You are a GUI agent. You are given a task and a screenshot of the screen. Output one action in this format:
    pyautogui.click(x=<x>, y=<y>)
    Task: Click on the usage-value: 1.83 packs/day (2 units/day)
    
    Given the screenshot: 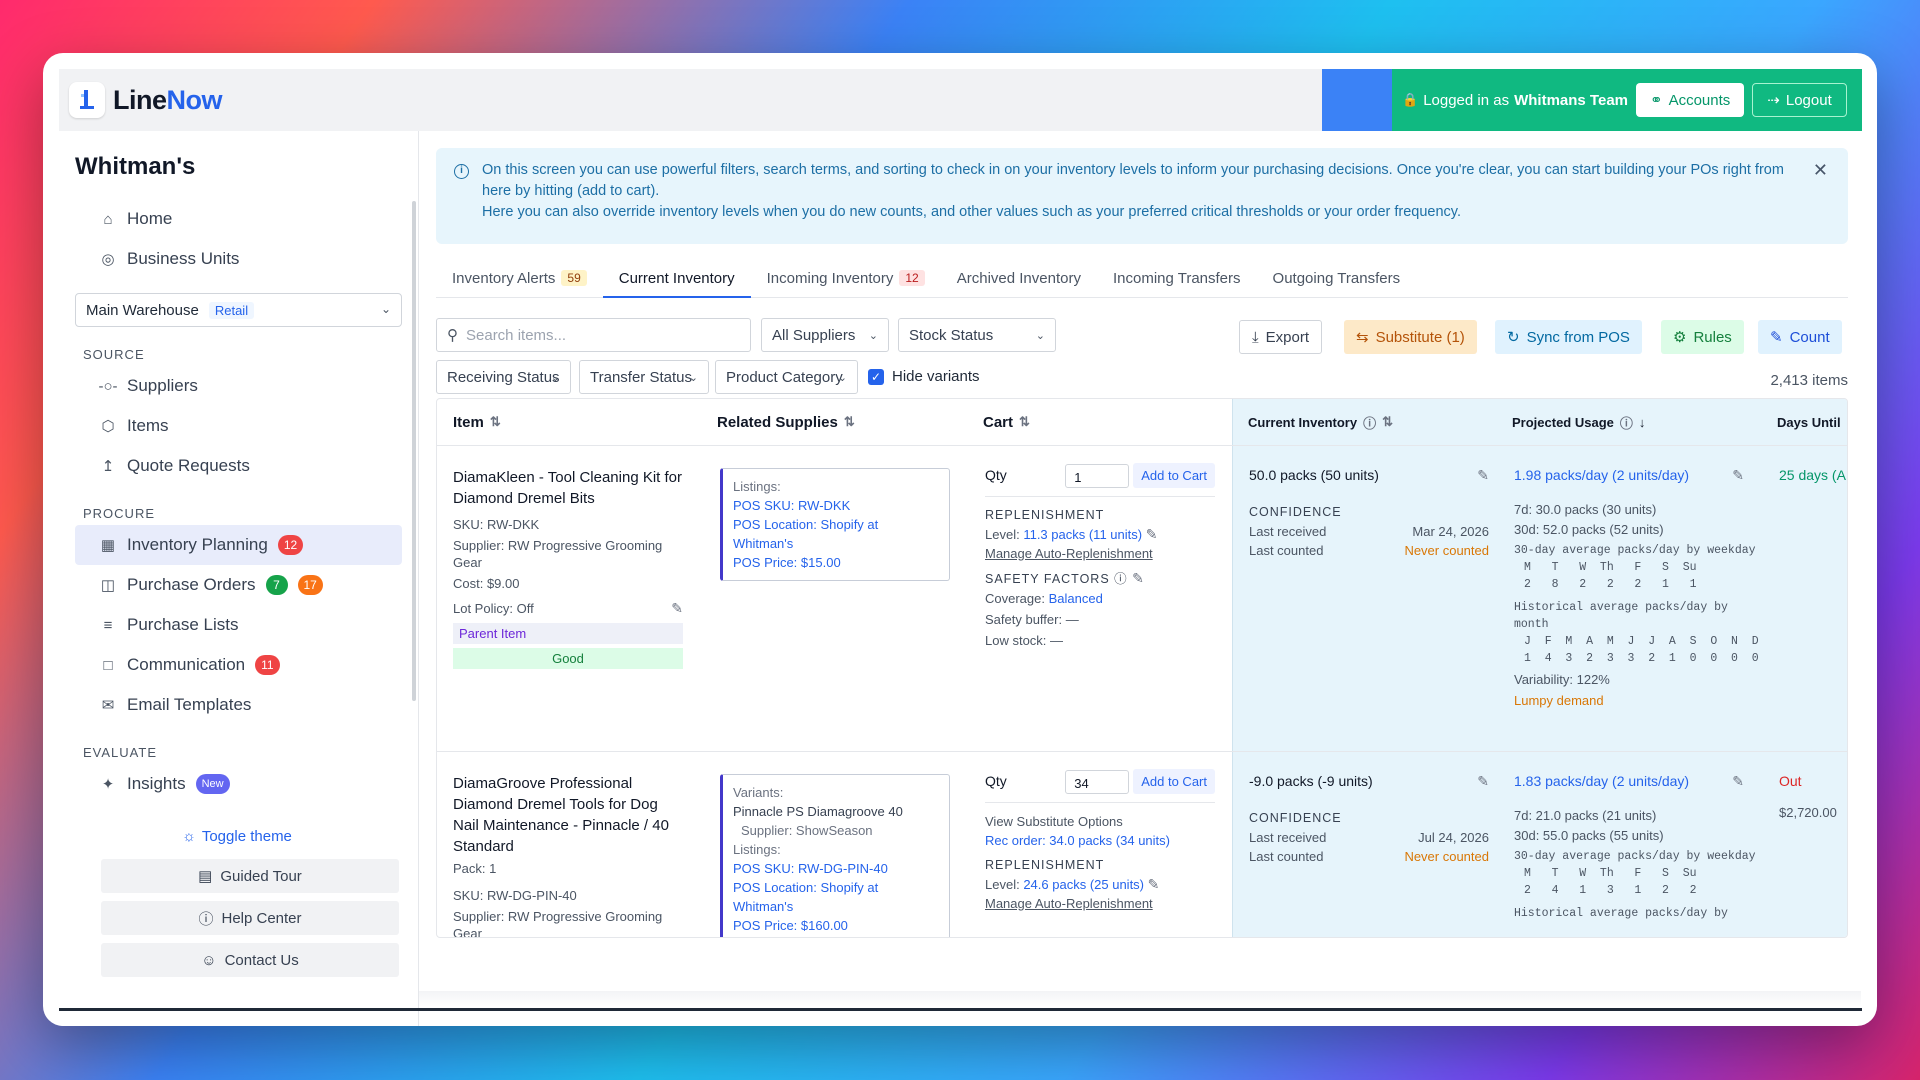 What is the action you would take?
    pyautogui.click(x=1601, y=781)
    